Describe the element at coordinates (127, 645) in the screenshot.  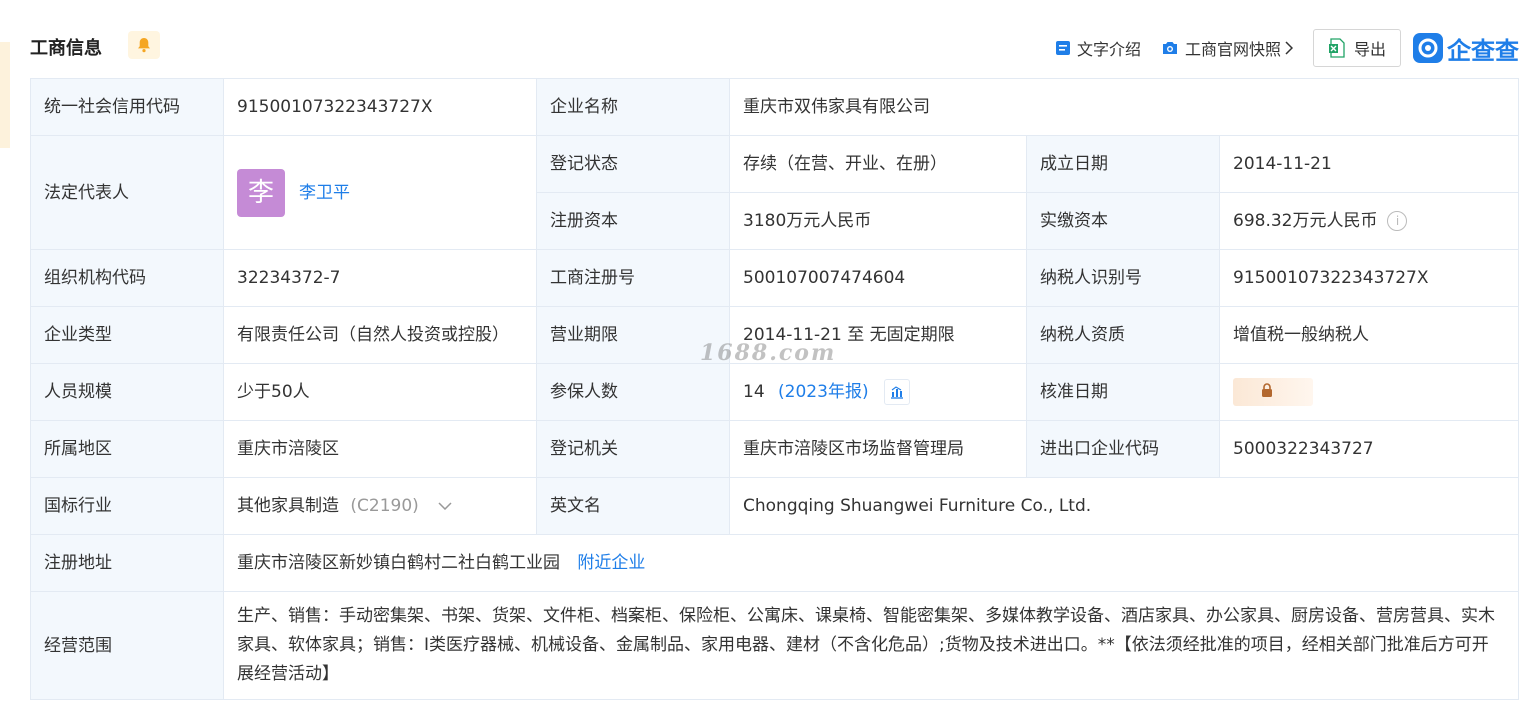
I see `scope-label: 经营范围` at that location.